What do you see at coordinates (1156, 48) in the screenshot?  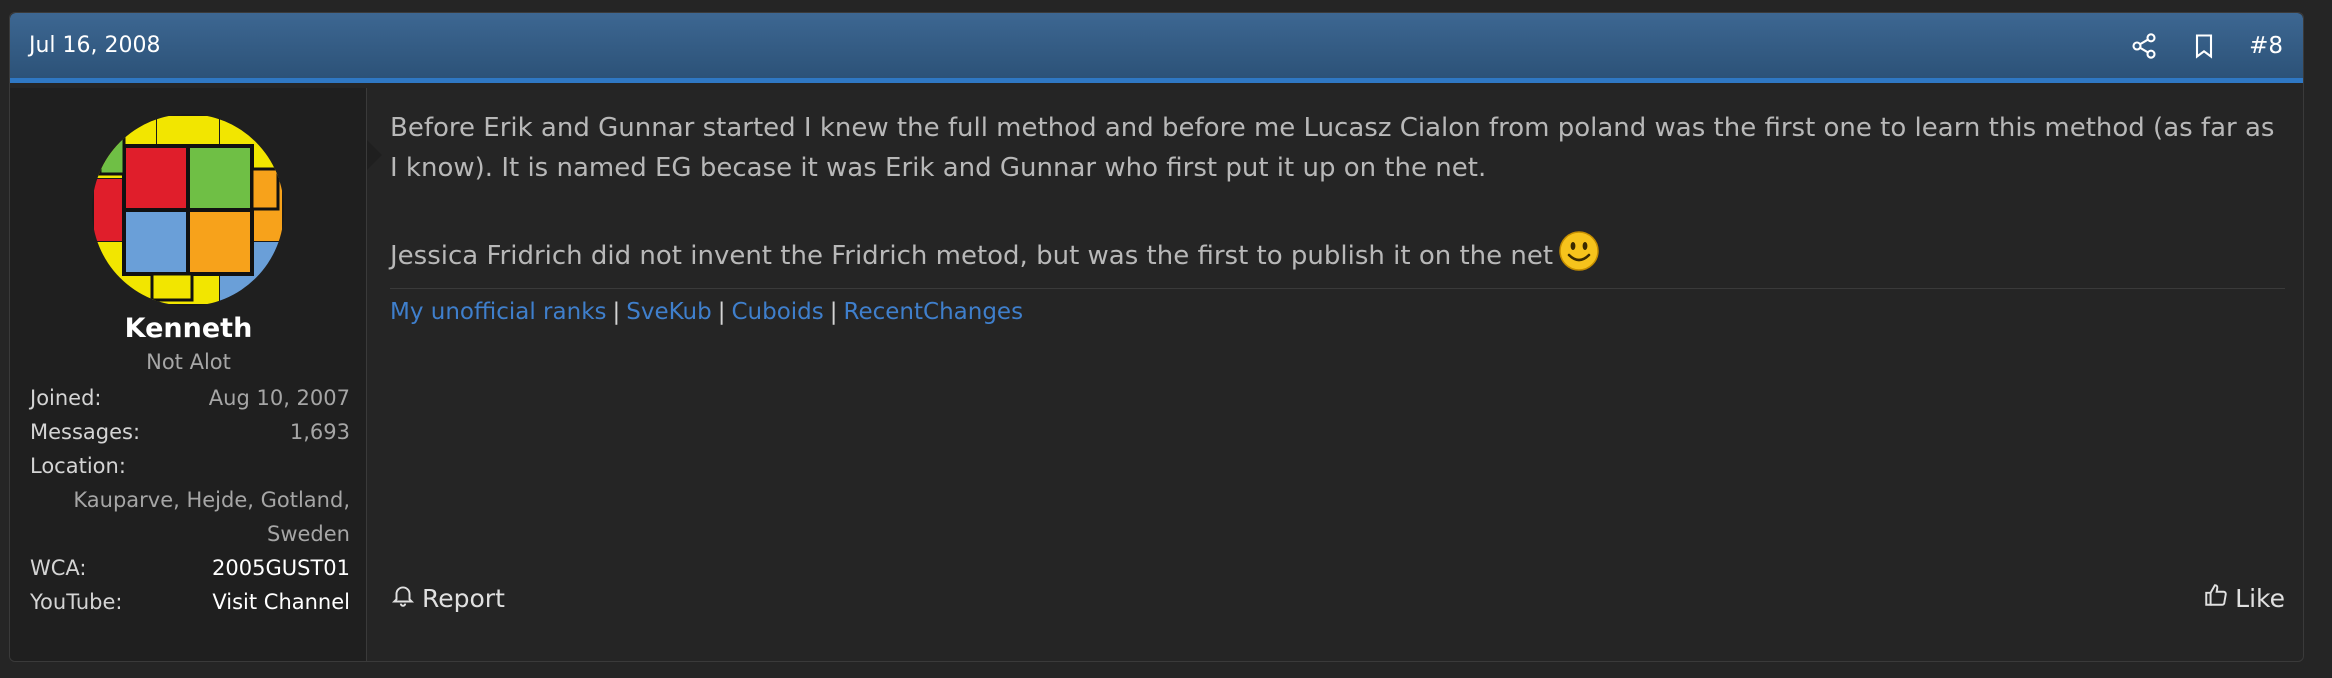 I see `post-header: Jul 16, 2008 #8` at bounding box center [1156, 48].